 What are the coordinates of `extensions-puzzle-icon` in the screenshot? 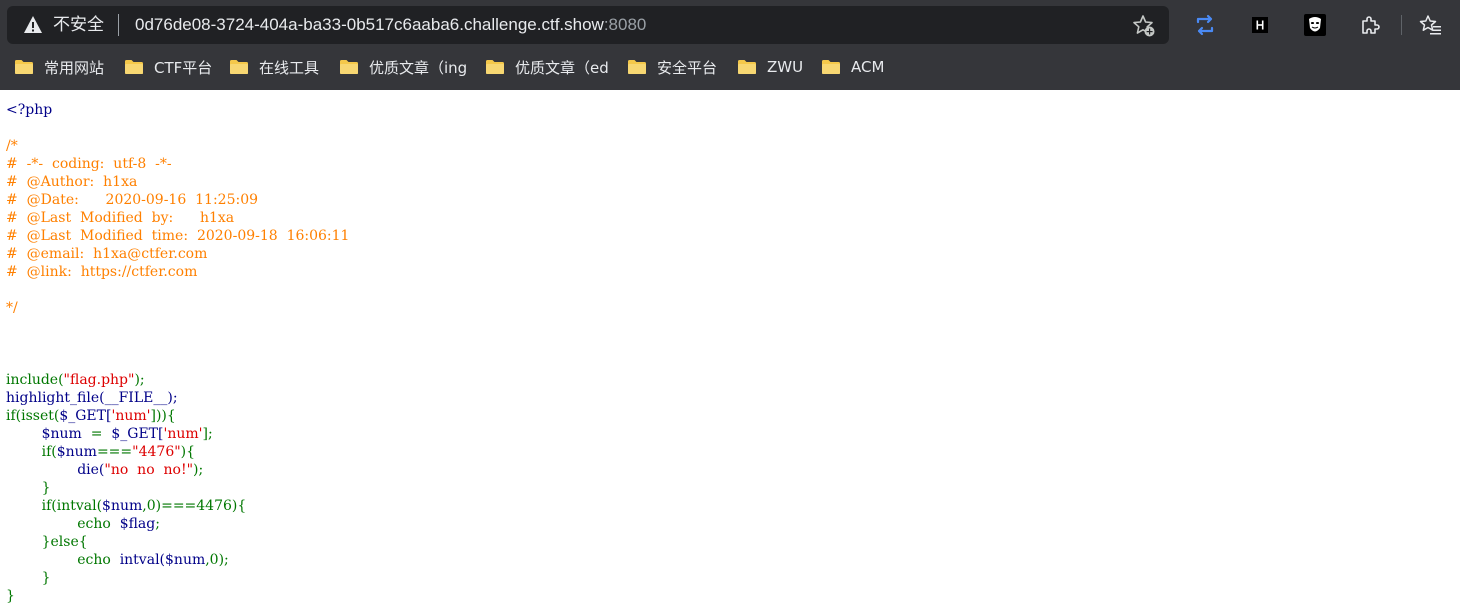 It's located at (1370, 25).